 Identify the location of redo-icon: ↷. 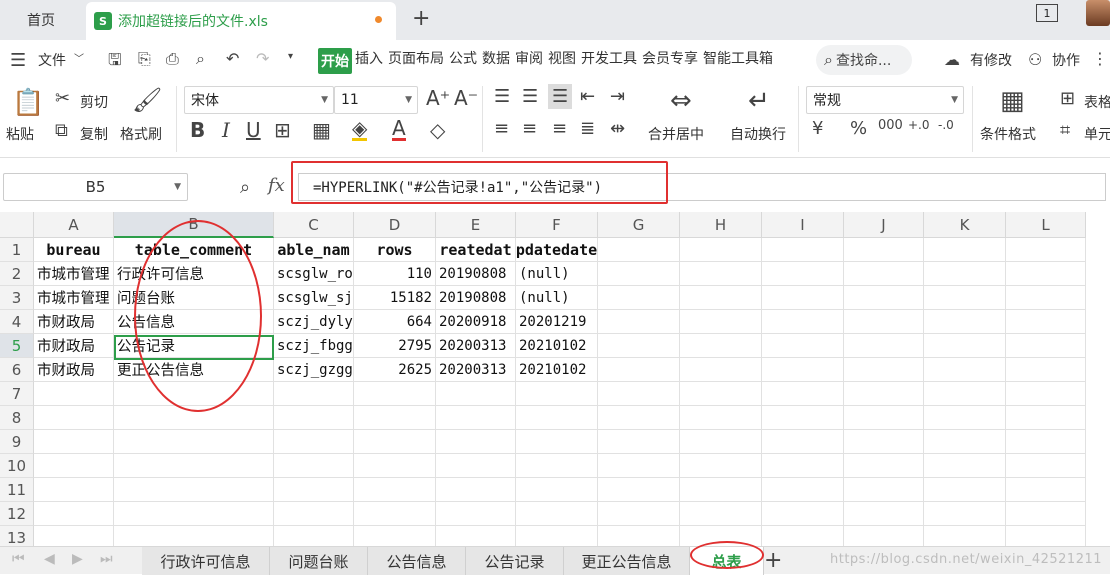
(262, 58).